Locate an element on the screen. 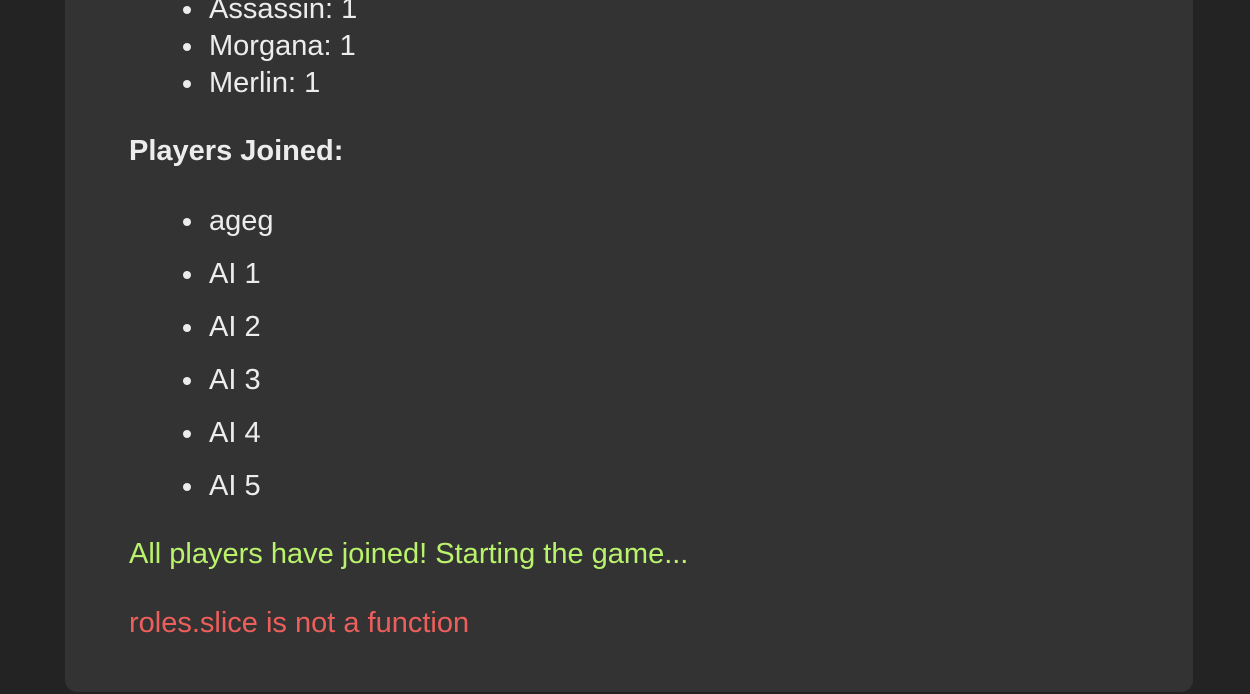  player-item: ageg is located at coordinates (228, 221).